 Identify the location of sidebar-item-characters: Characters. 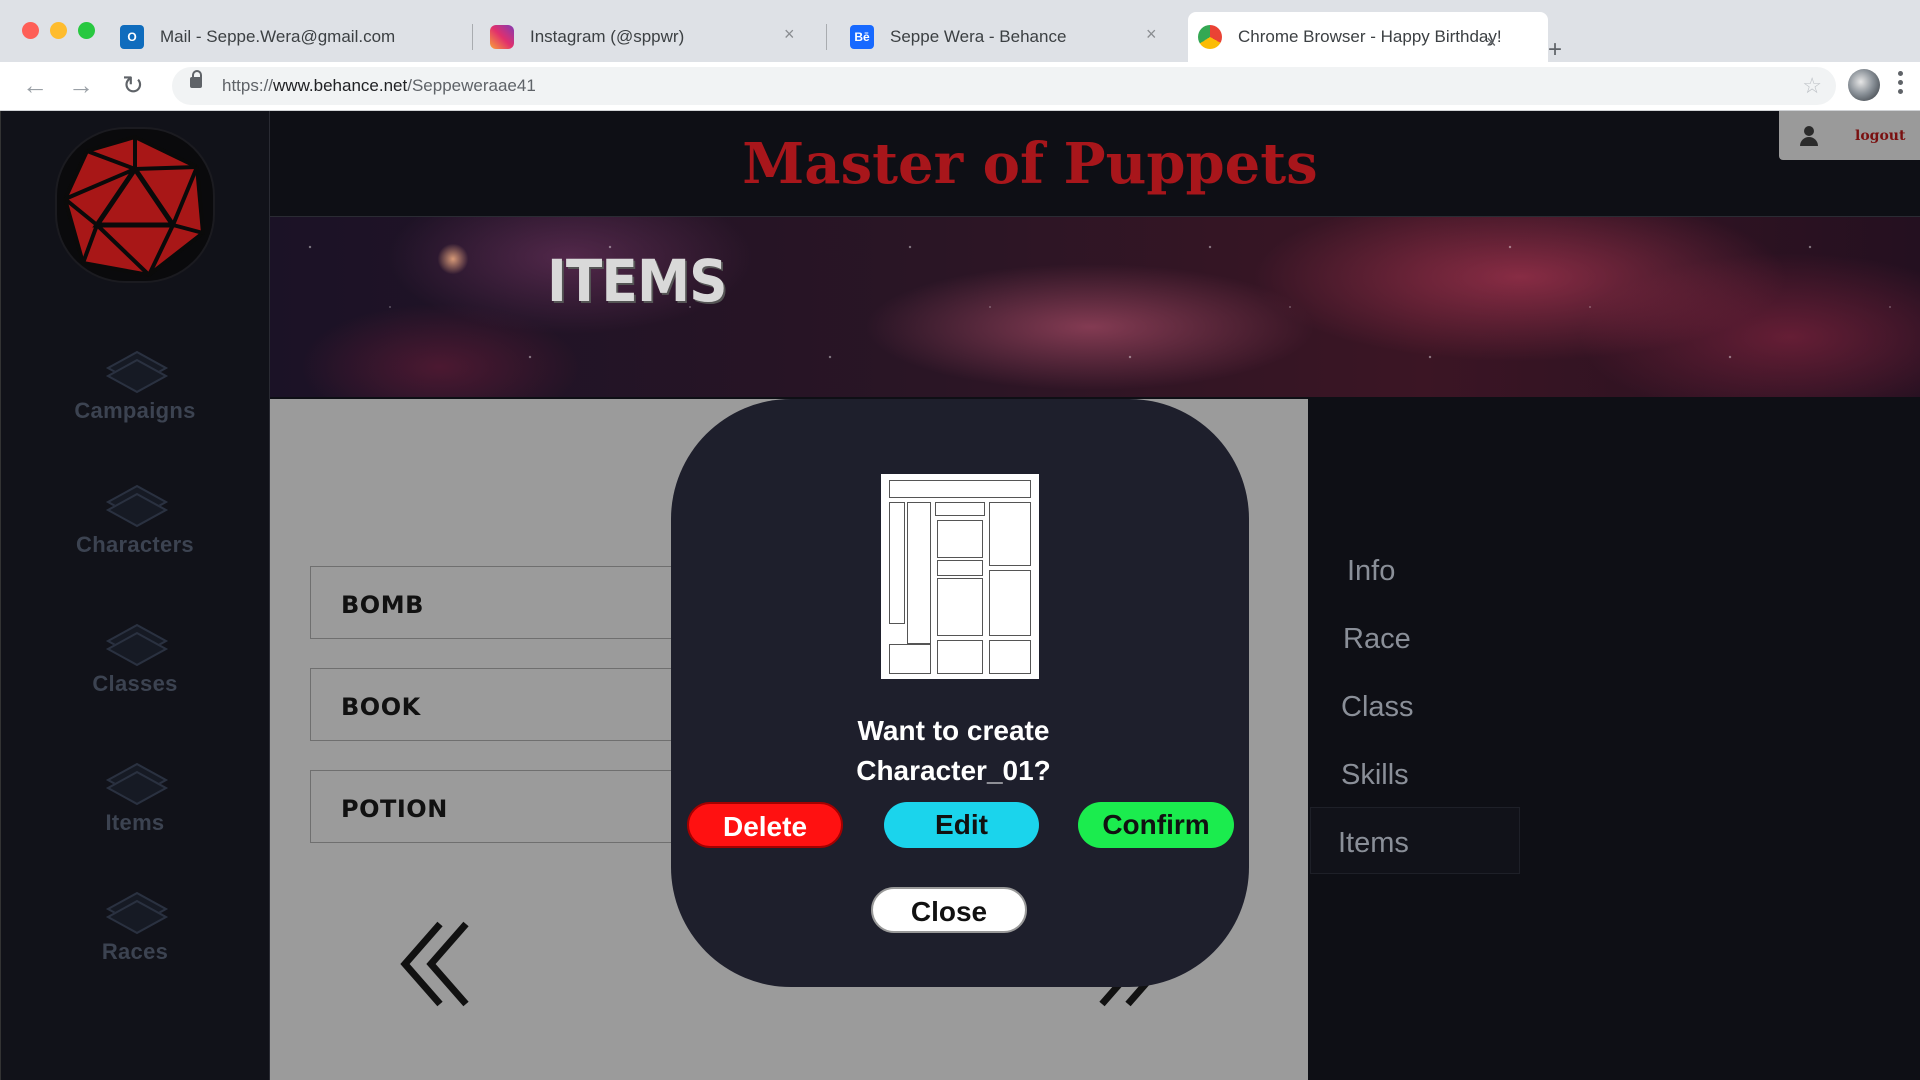
(135, 519).